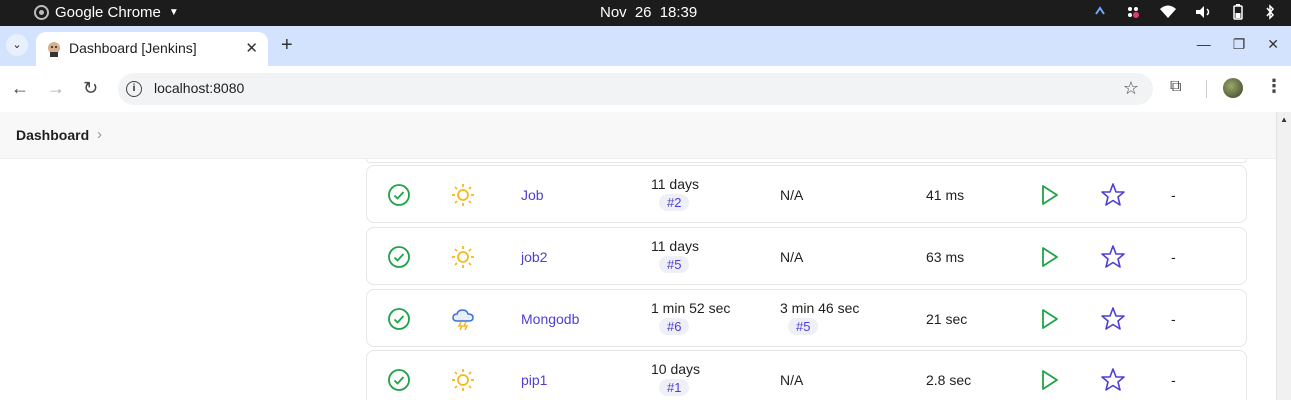 This screenshot has width=1291, height=400. I want to click on chrome-icon, so click(41, 12).